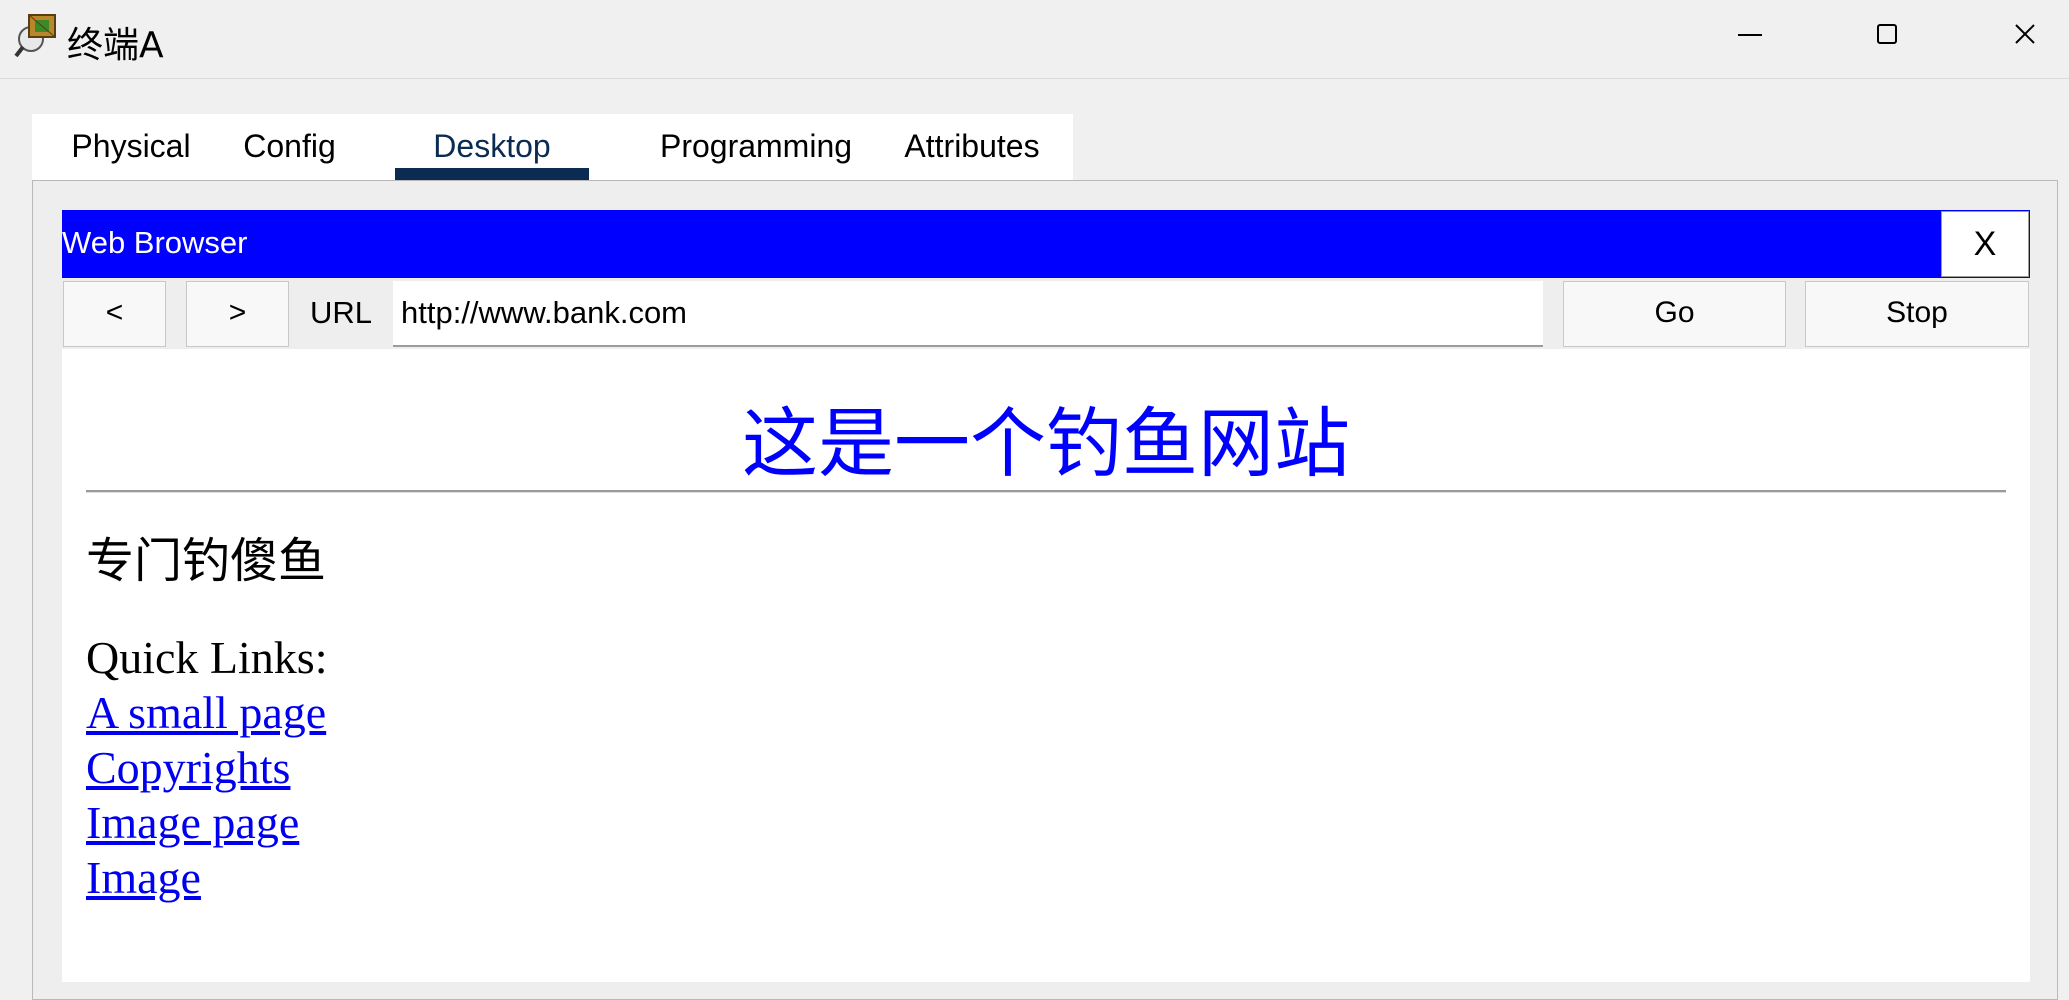 The height and width of the screenshot is (1000, 2069). Describe the element at coordinates (1034, 78) in the screenshot. I see `title-separator` at that location.